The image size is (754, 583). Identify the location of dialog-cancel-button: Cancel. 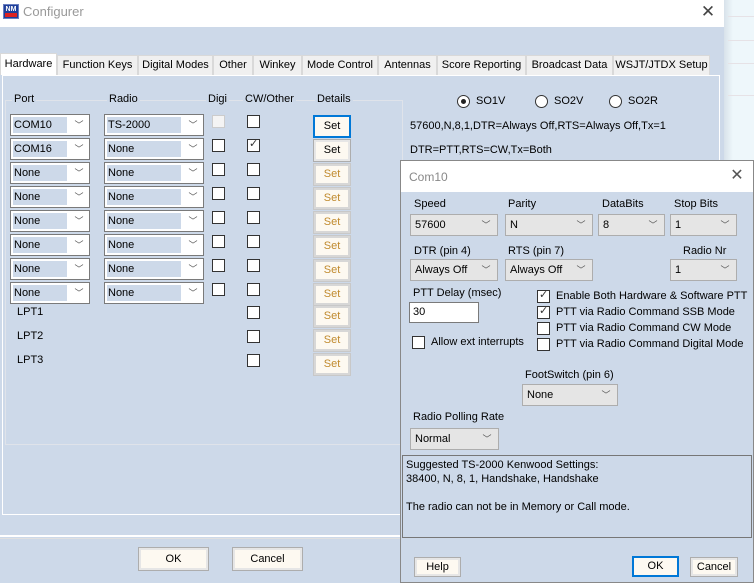
(714, 567).